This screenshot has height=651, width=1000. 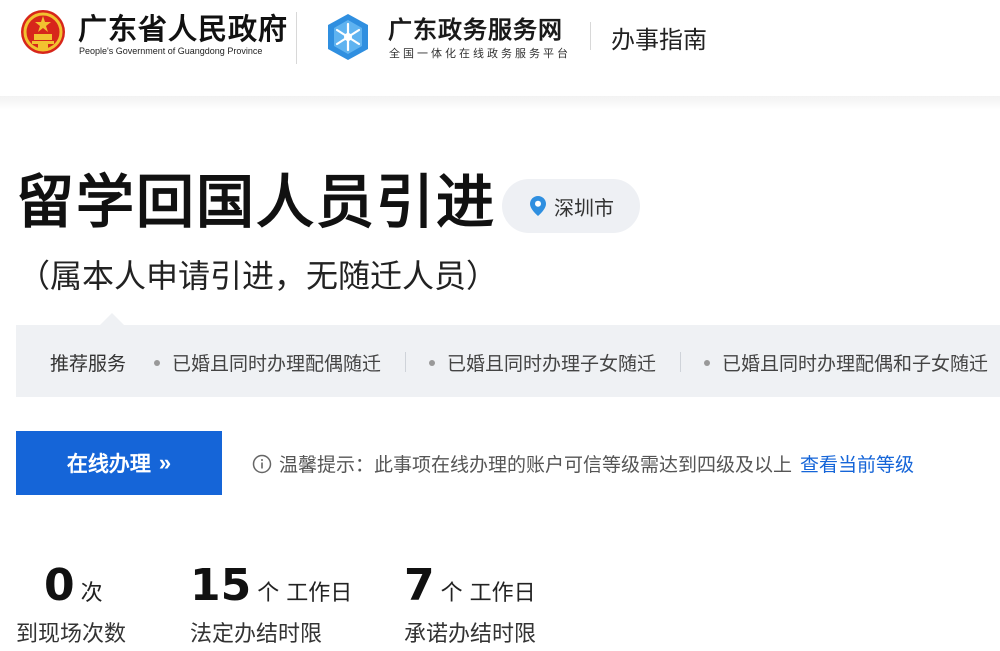 What do you see at coordinates (108, 464) in the screenshot?
I see `online-apply-label: 在线办理` at bounding box center [108, 464].